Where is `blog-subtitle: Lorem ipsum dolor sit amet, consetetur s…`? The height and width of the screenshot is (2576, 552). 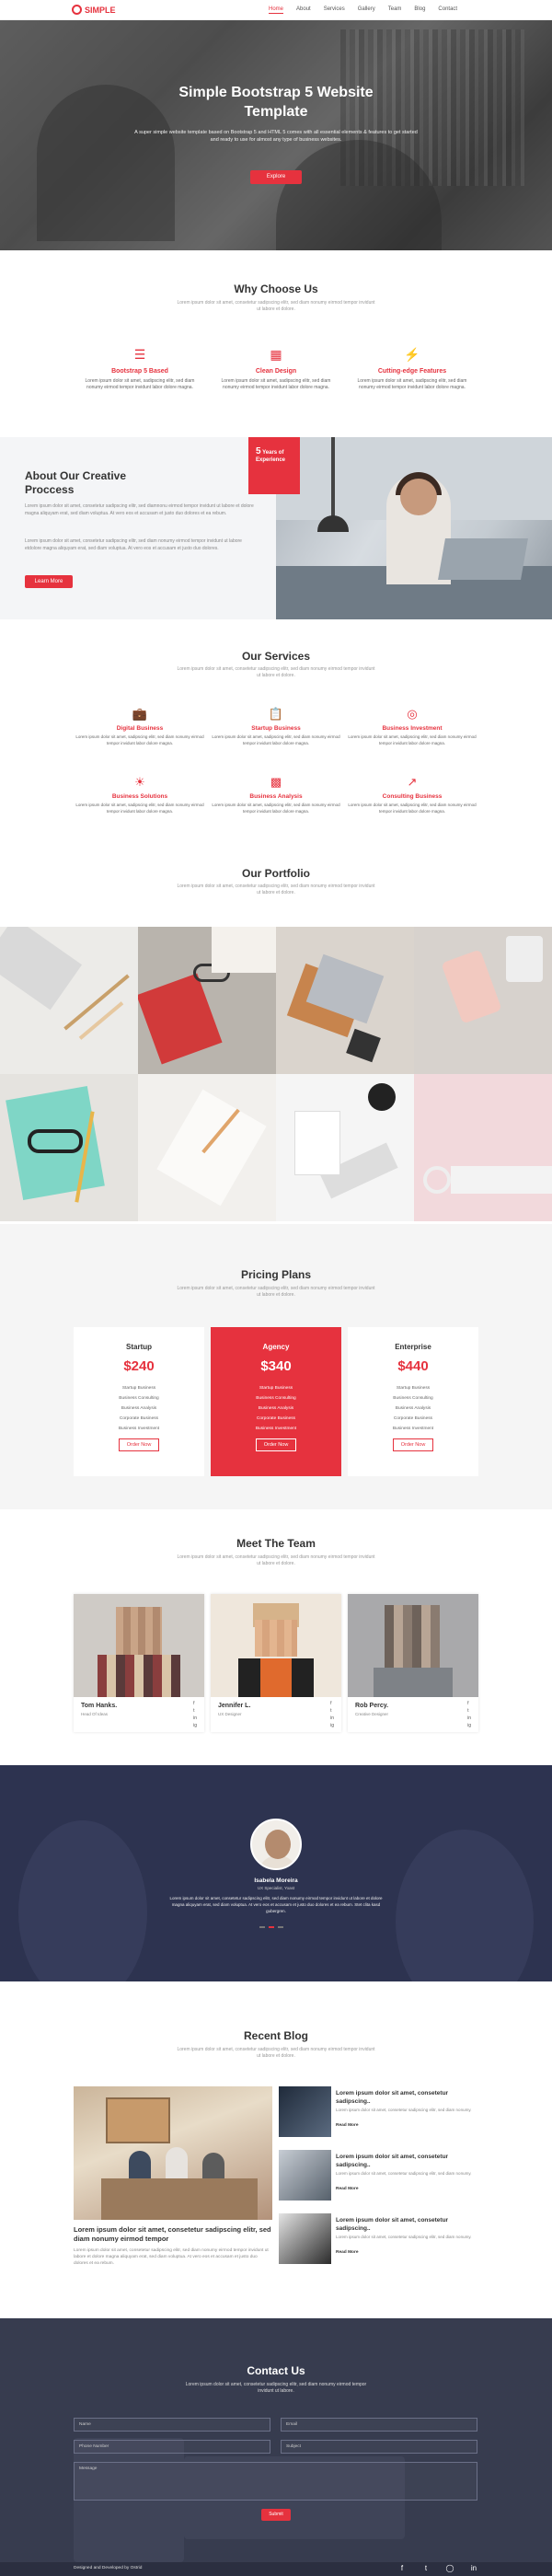 blog-subtitle: Lorem ipsum dolor sit amet, consetetur s… is located at coordinates (276, 2053).